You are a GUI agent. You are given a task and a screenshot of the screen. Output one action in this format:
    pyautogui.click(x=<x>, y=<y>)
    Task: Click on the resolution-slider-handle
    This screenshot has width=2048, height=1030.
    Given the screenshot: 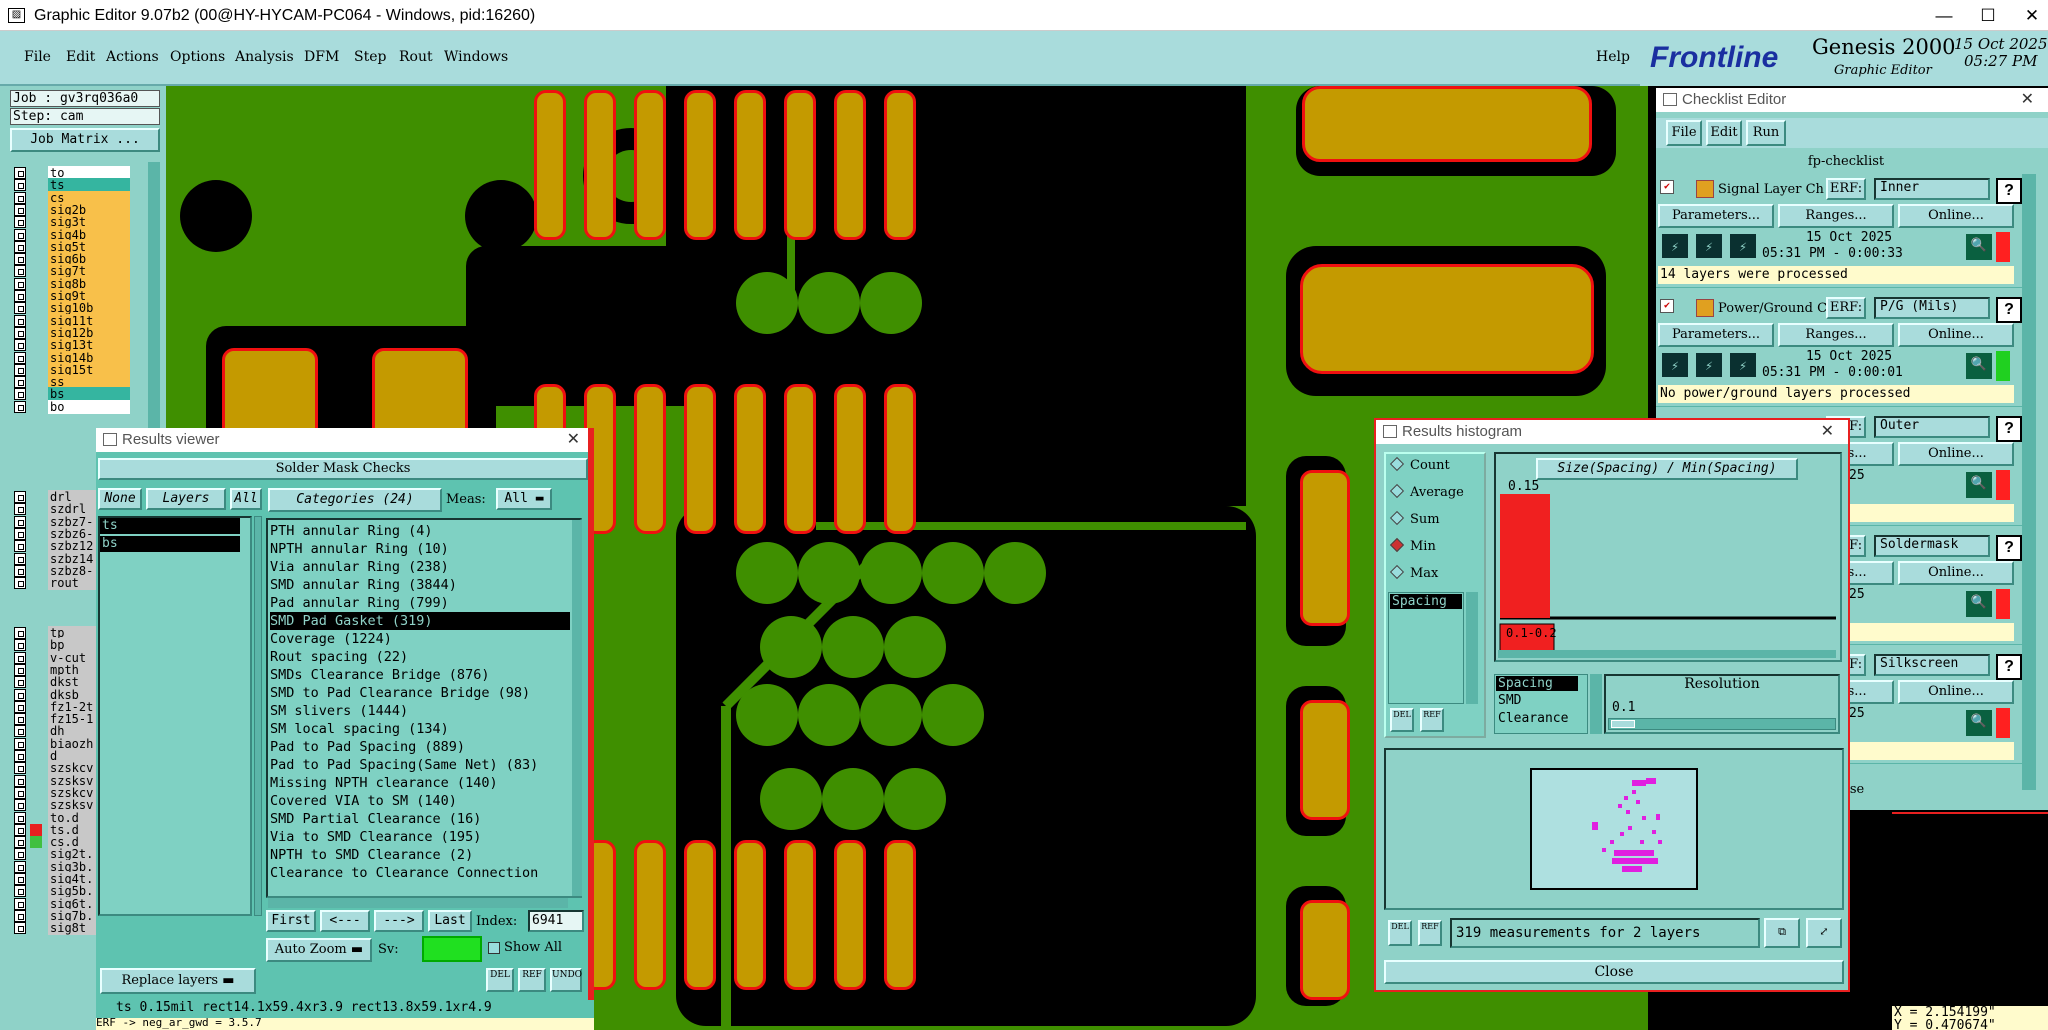 What is the action you would take?
    pyautogui.click(x=1623, y=724)
    